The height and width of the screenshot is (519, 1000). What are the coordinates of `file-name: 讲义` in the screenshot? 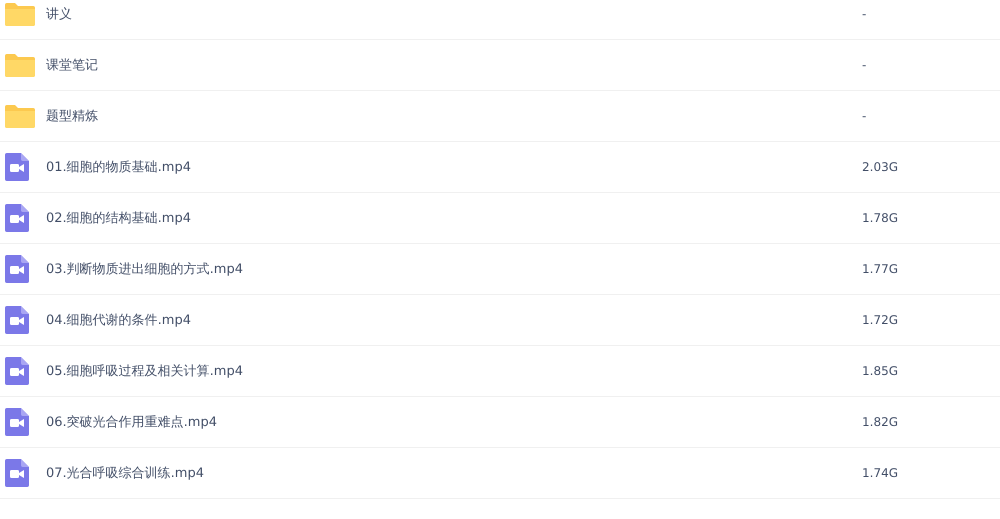 It's located at (454, 14).